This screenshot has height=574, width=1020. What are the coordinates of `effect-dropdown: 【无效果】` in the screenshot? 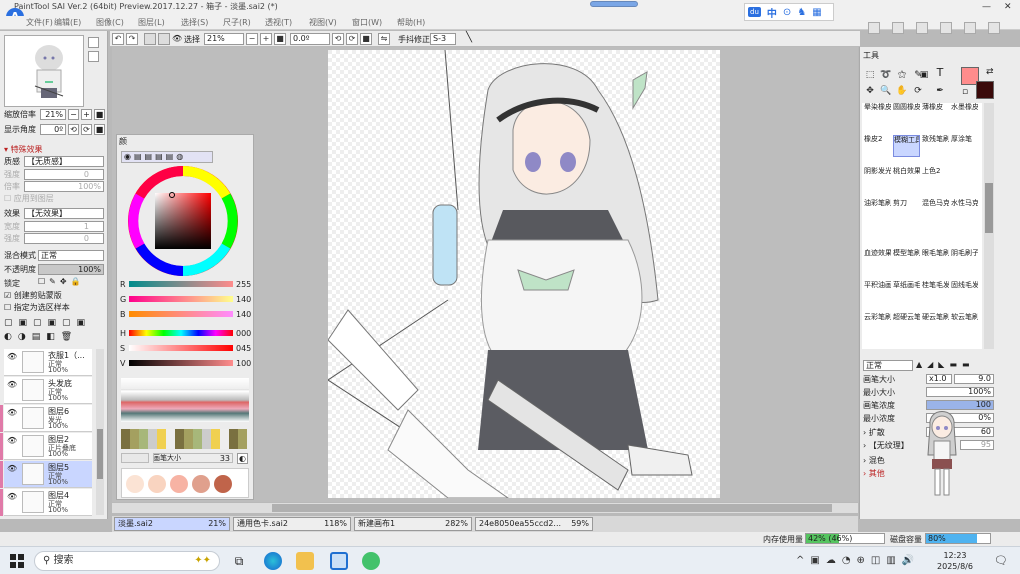 It's located at (64, 213).